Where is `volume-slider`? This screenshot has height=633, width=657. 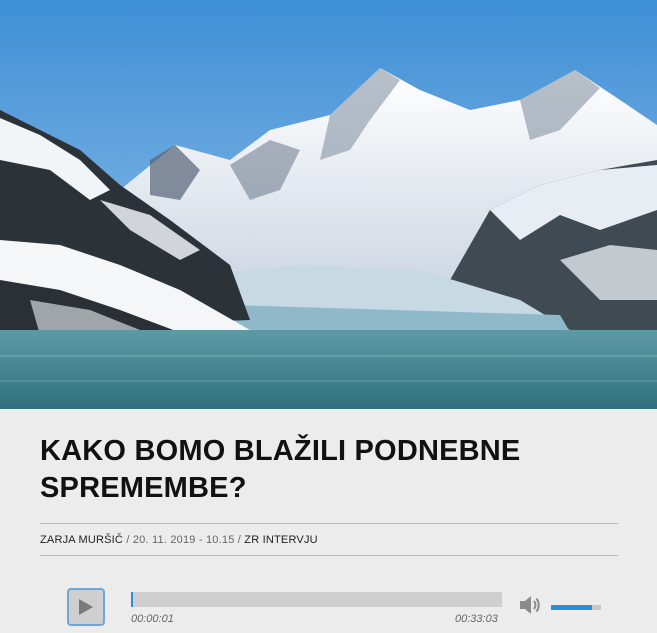
volume-slider is located at coordinates (576, 607).